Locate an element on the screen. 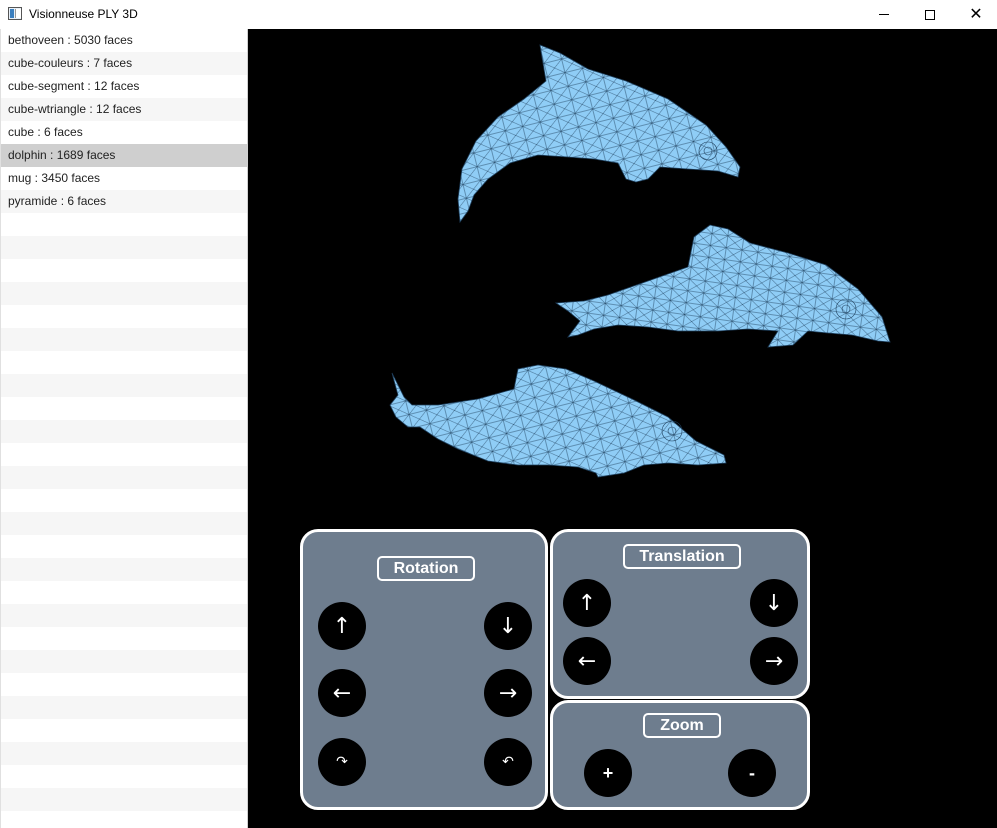 This screenshot has width=997, height=828. rotate-counterclockwise-button: ↶ is located at coordinates (508, 762).